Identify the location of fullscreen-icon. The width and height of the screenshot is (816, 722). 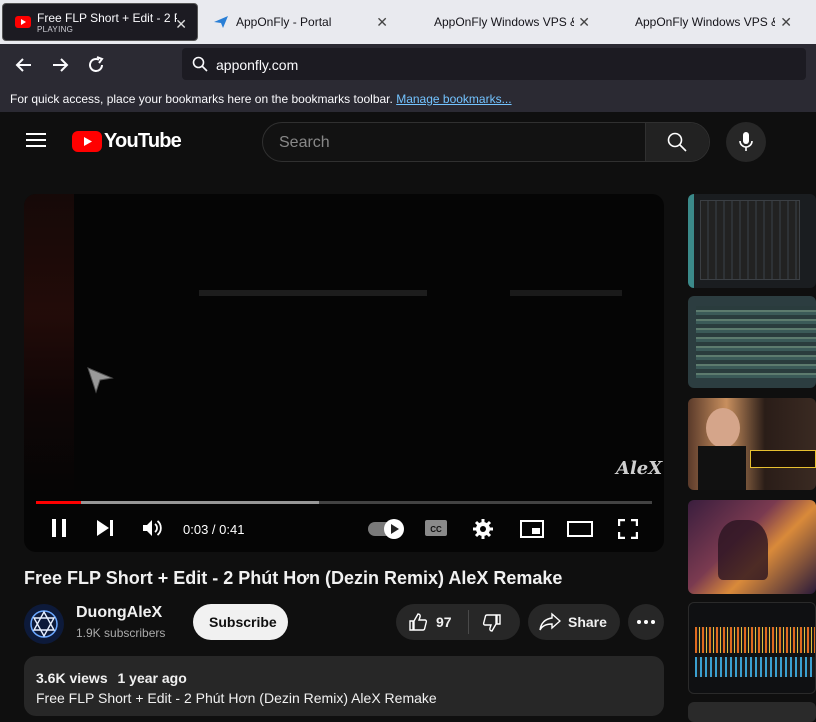
(628, 529).